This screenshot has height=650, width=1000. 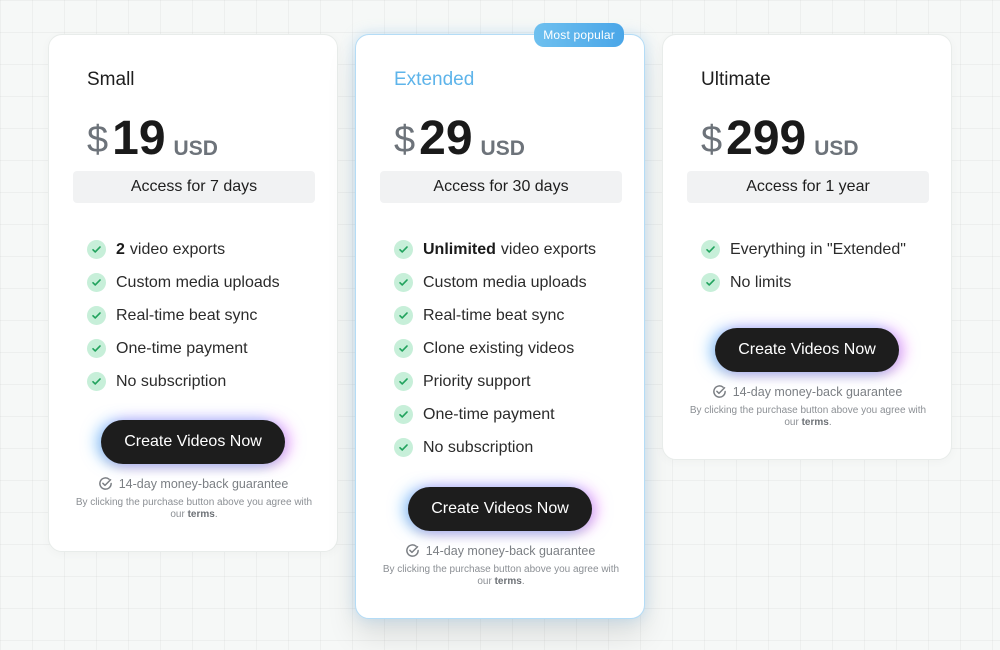 I want to click on price: $ 299 USD, so click(x=780, y=137).